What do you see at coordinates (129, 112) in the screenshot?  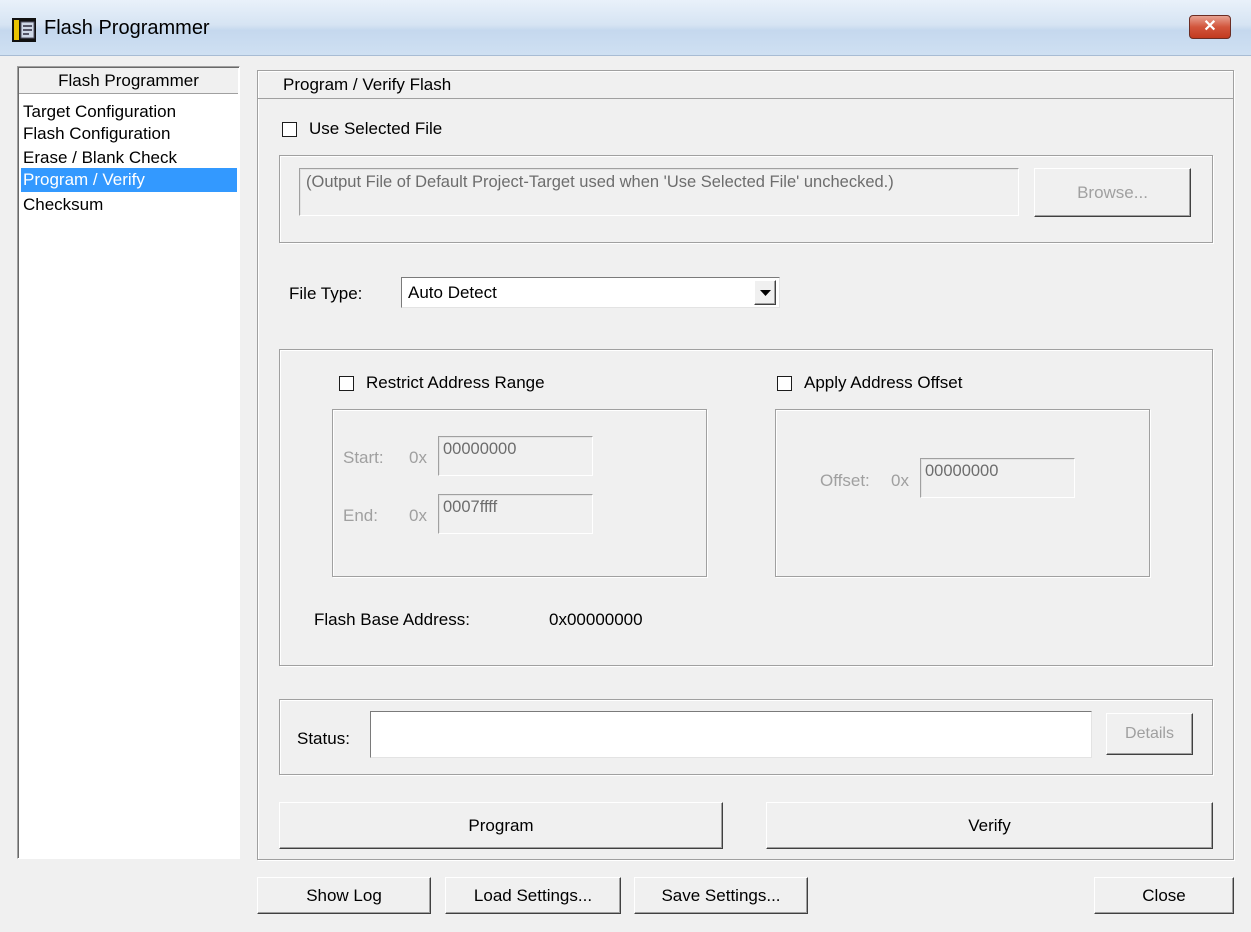 I see `nav-item-target-configuration: Target Configuration` at bounding box center [129, 112].